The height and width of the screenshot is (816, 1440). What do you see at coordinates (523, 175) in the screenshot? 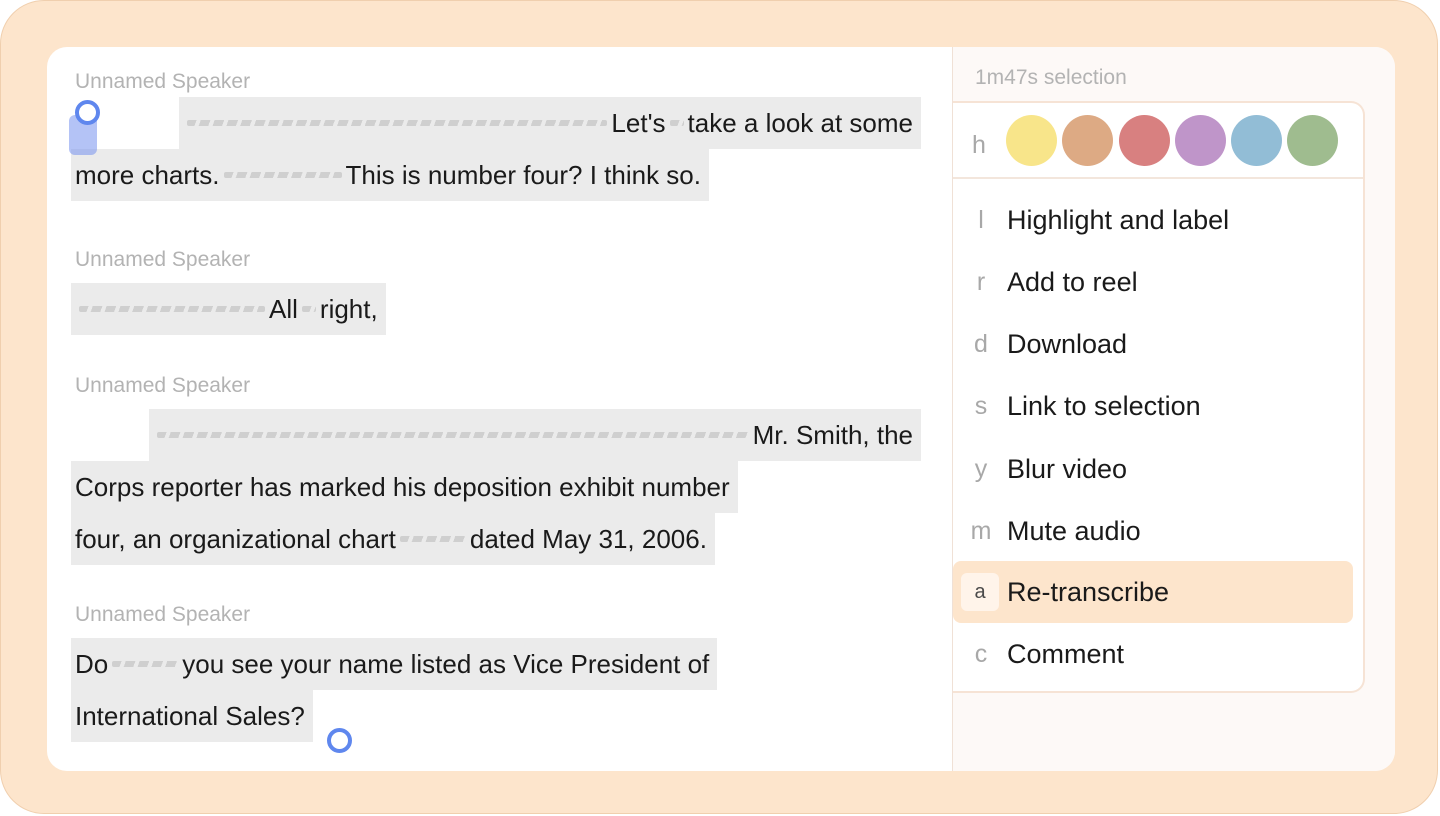
I see `transcript-word: This is number four? I think so.` at bounding box center [523, 175].